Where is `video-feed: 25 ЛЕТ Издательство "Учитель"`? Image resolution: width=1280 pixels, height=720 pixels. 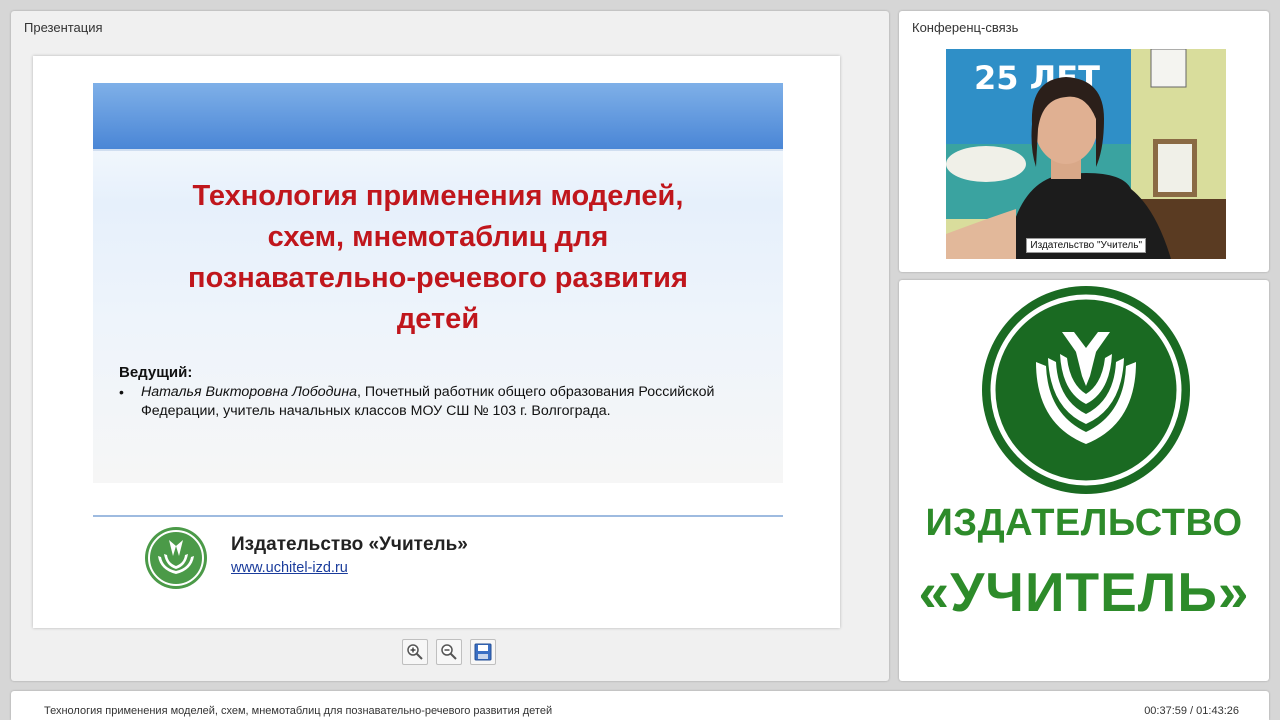 video-feed: 25 ЛЕТ Издательство "Учитель" is located at coordinates (1086, 154).